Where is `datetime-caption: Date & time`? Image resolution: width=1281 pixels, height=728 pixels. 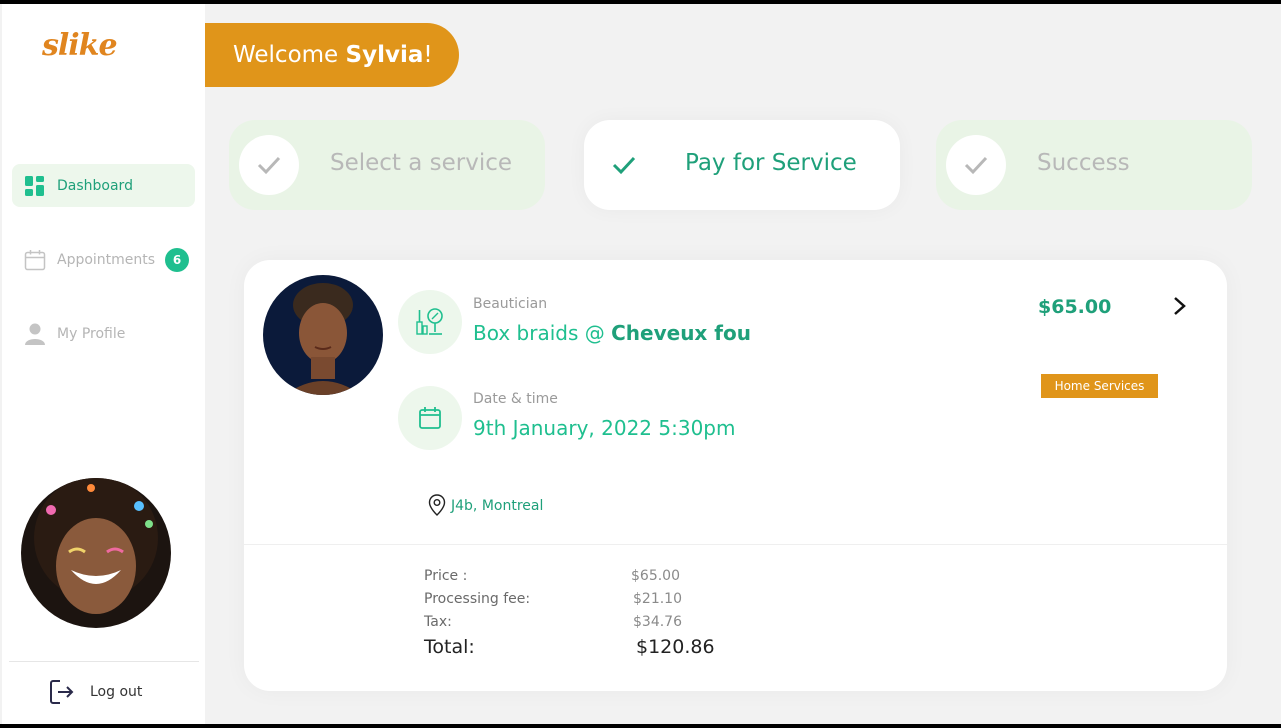
datetime-caption: Date & time is located at coordinates (515, 399).